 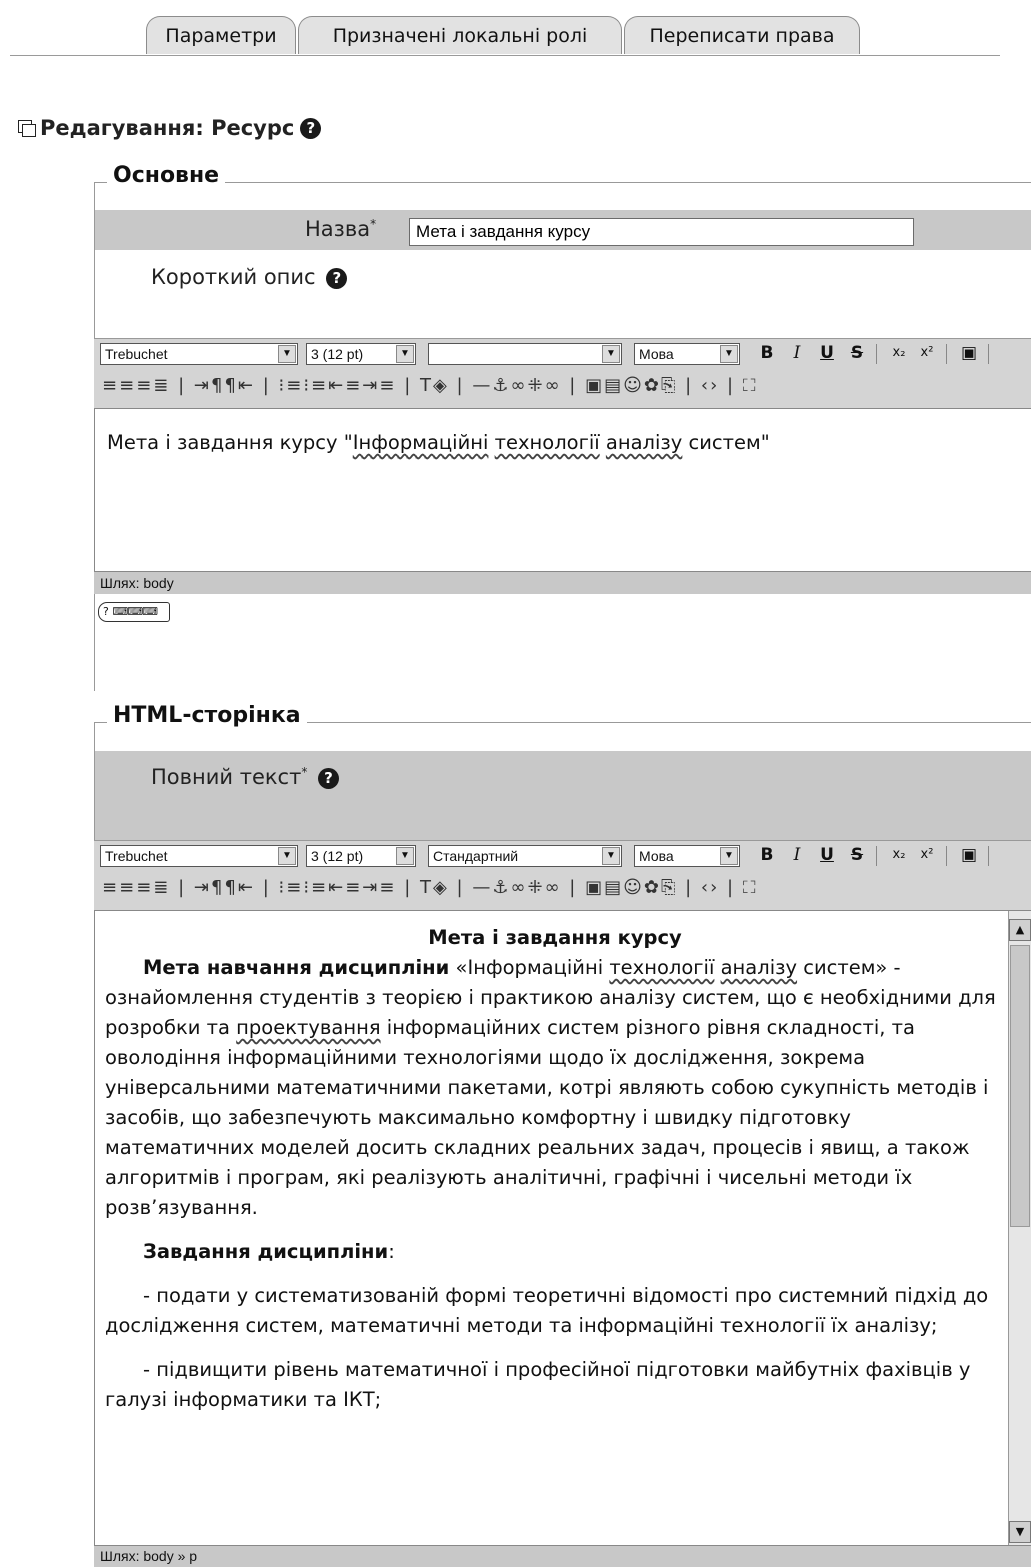 I want to click on tab-parameters: Параметри, so click(x=221, y=35).